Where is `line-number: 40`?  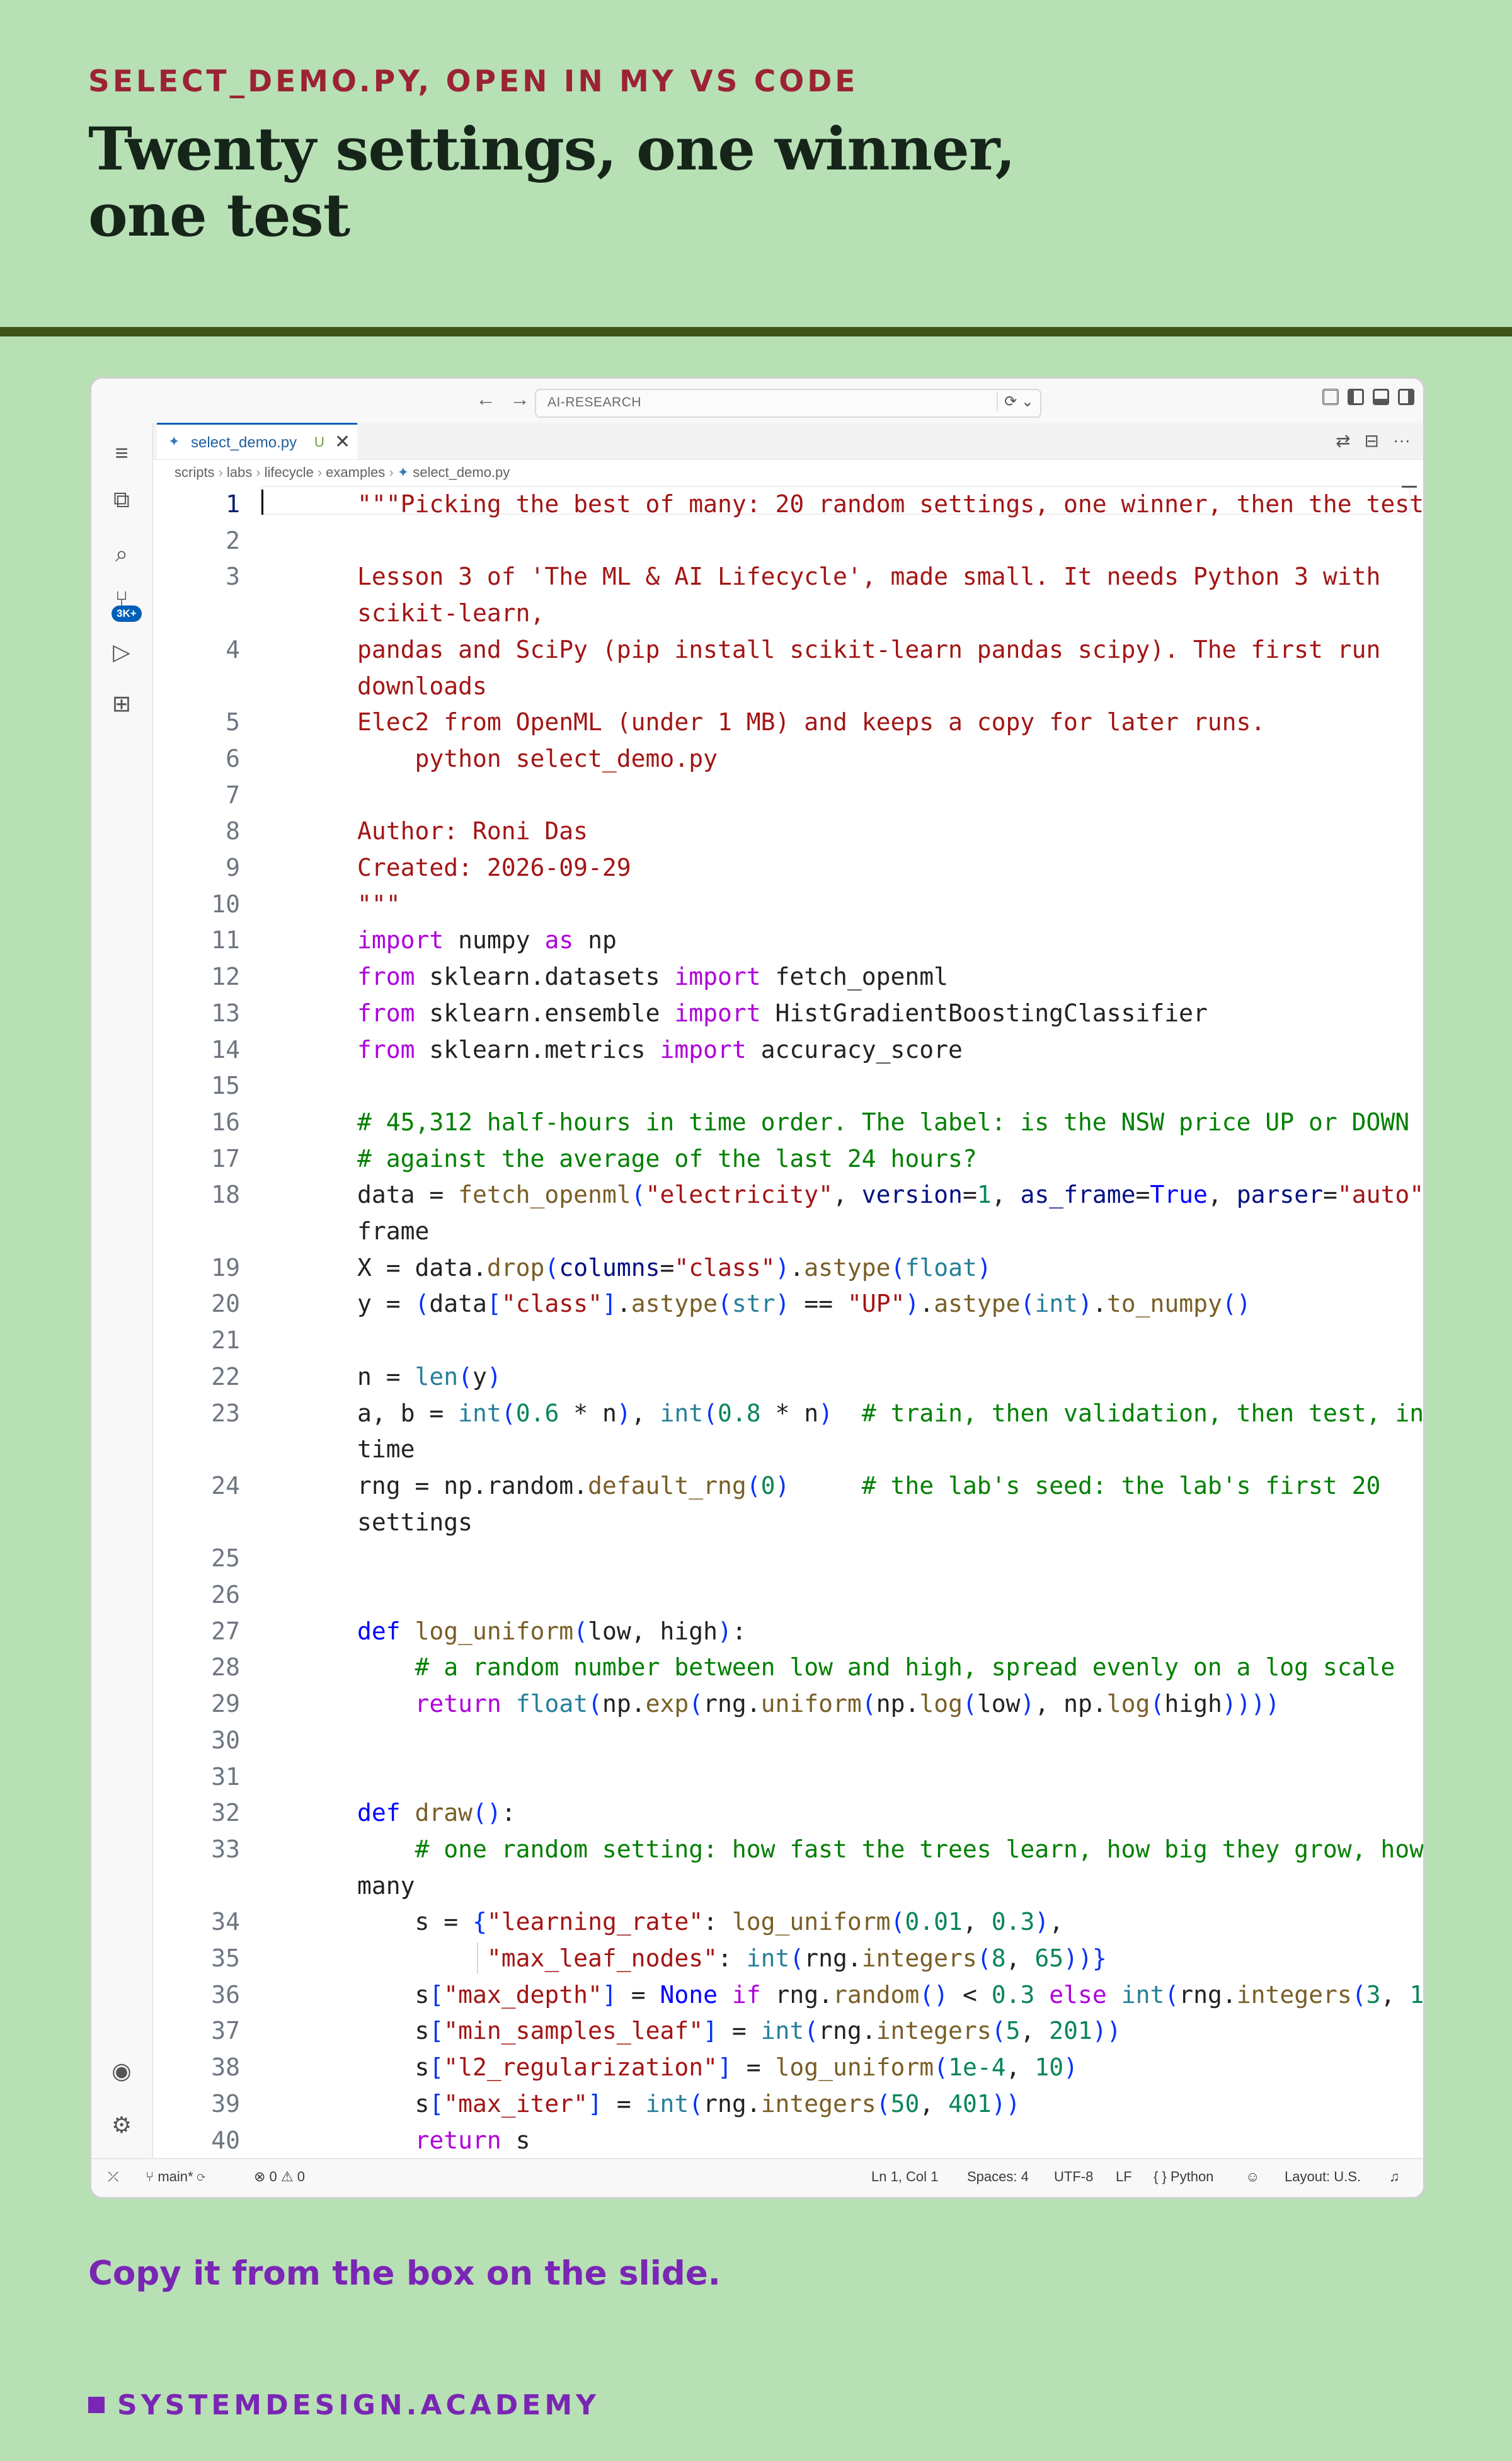 line-number: 40 is located at coordinates (225, 2140).